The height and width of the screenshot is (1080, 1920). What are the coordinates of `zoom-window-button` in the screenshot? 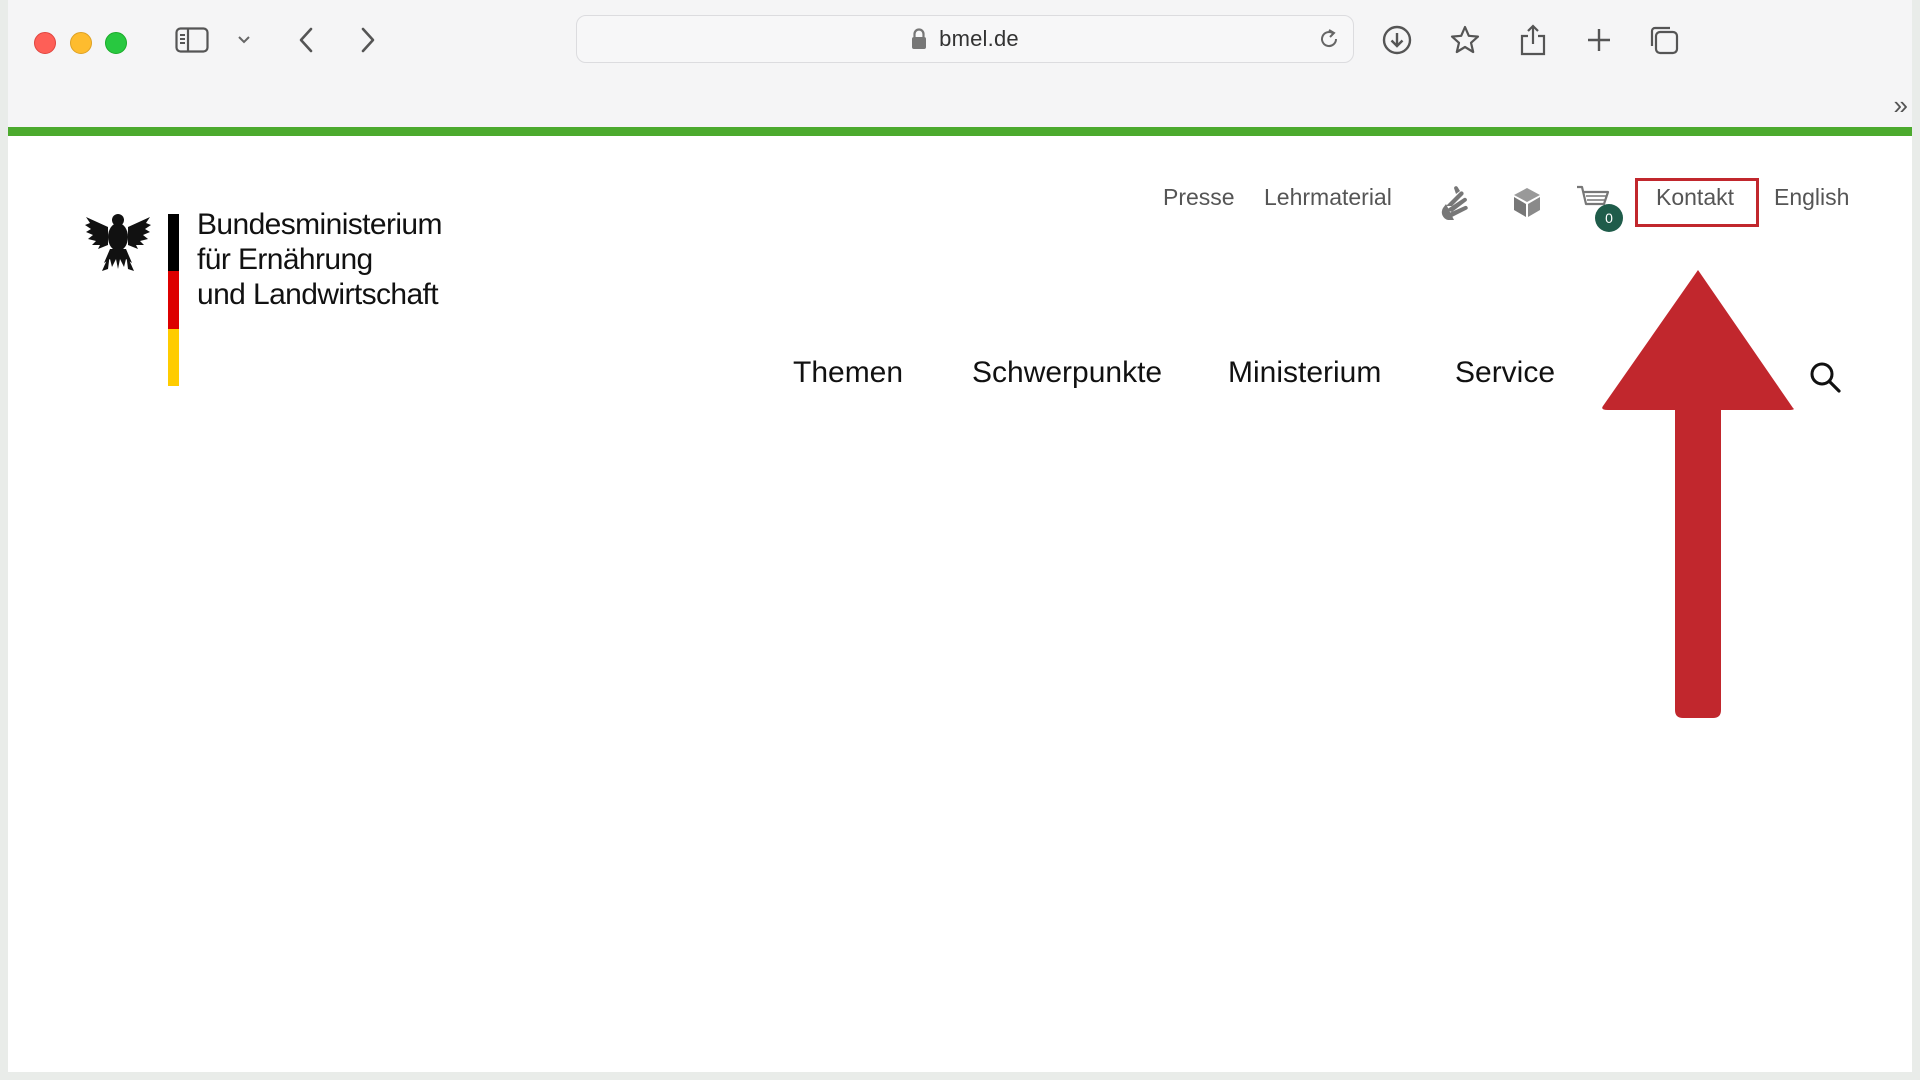 It's located at (116, 43).